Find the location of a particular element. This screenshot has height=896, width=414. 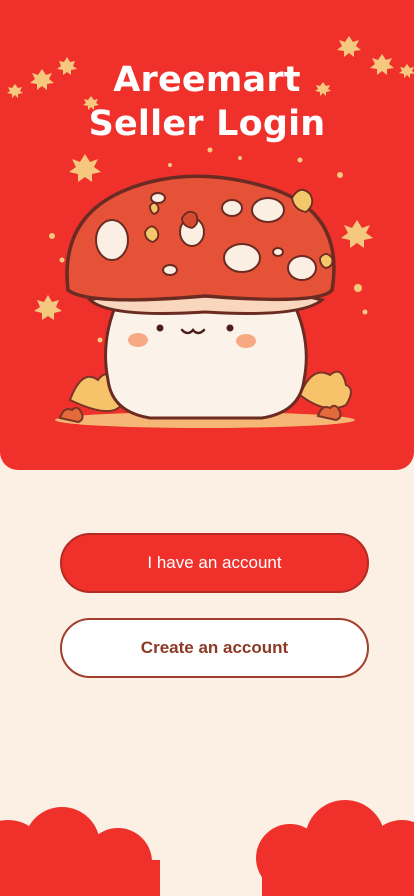

page-title: Areemart Seller Login is located at coordinates (207, 102).